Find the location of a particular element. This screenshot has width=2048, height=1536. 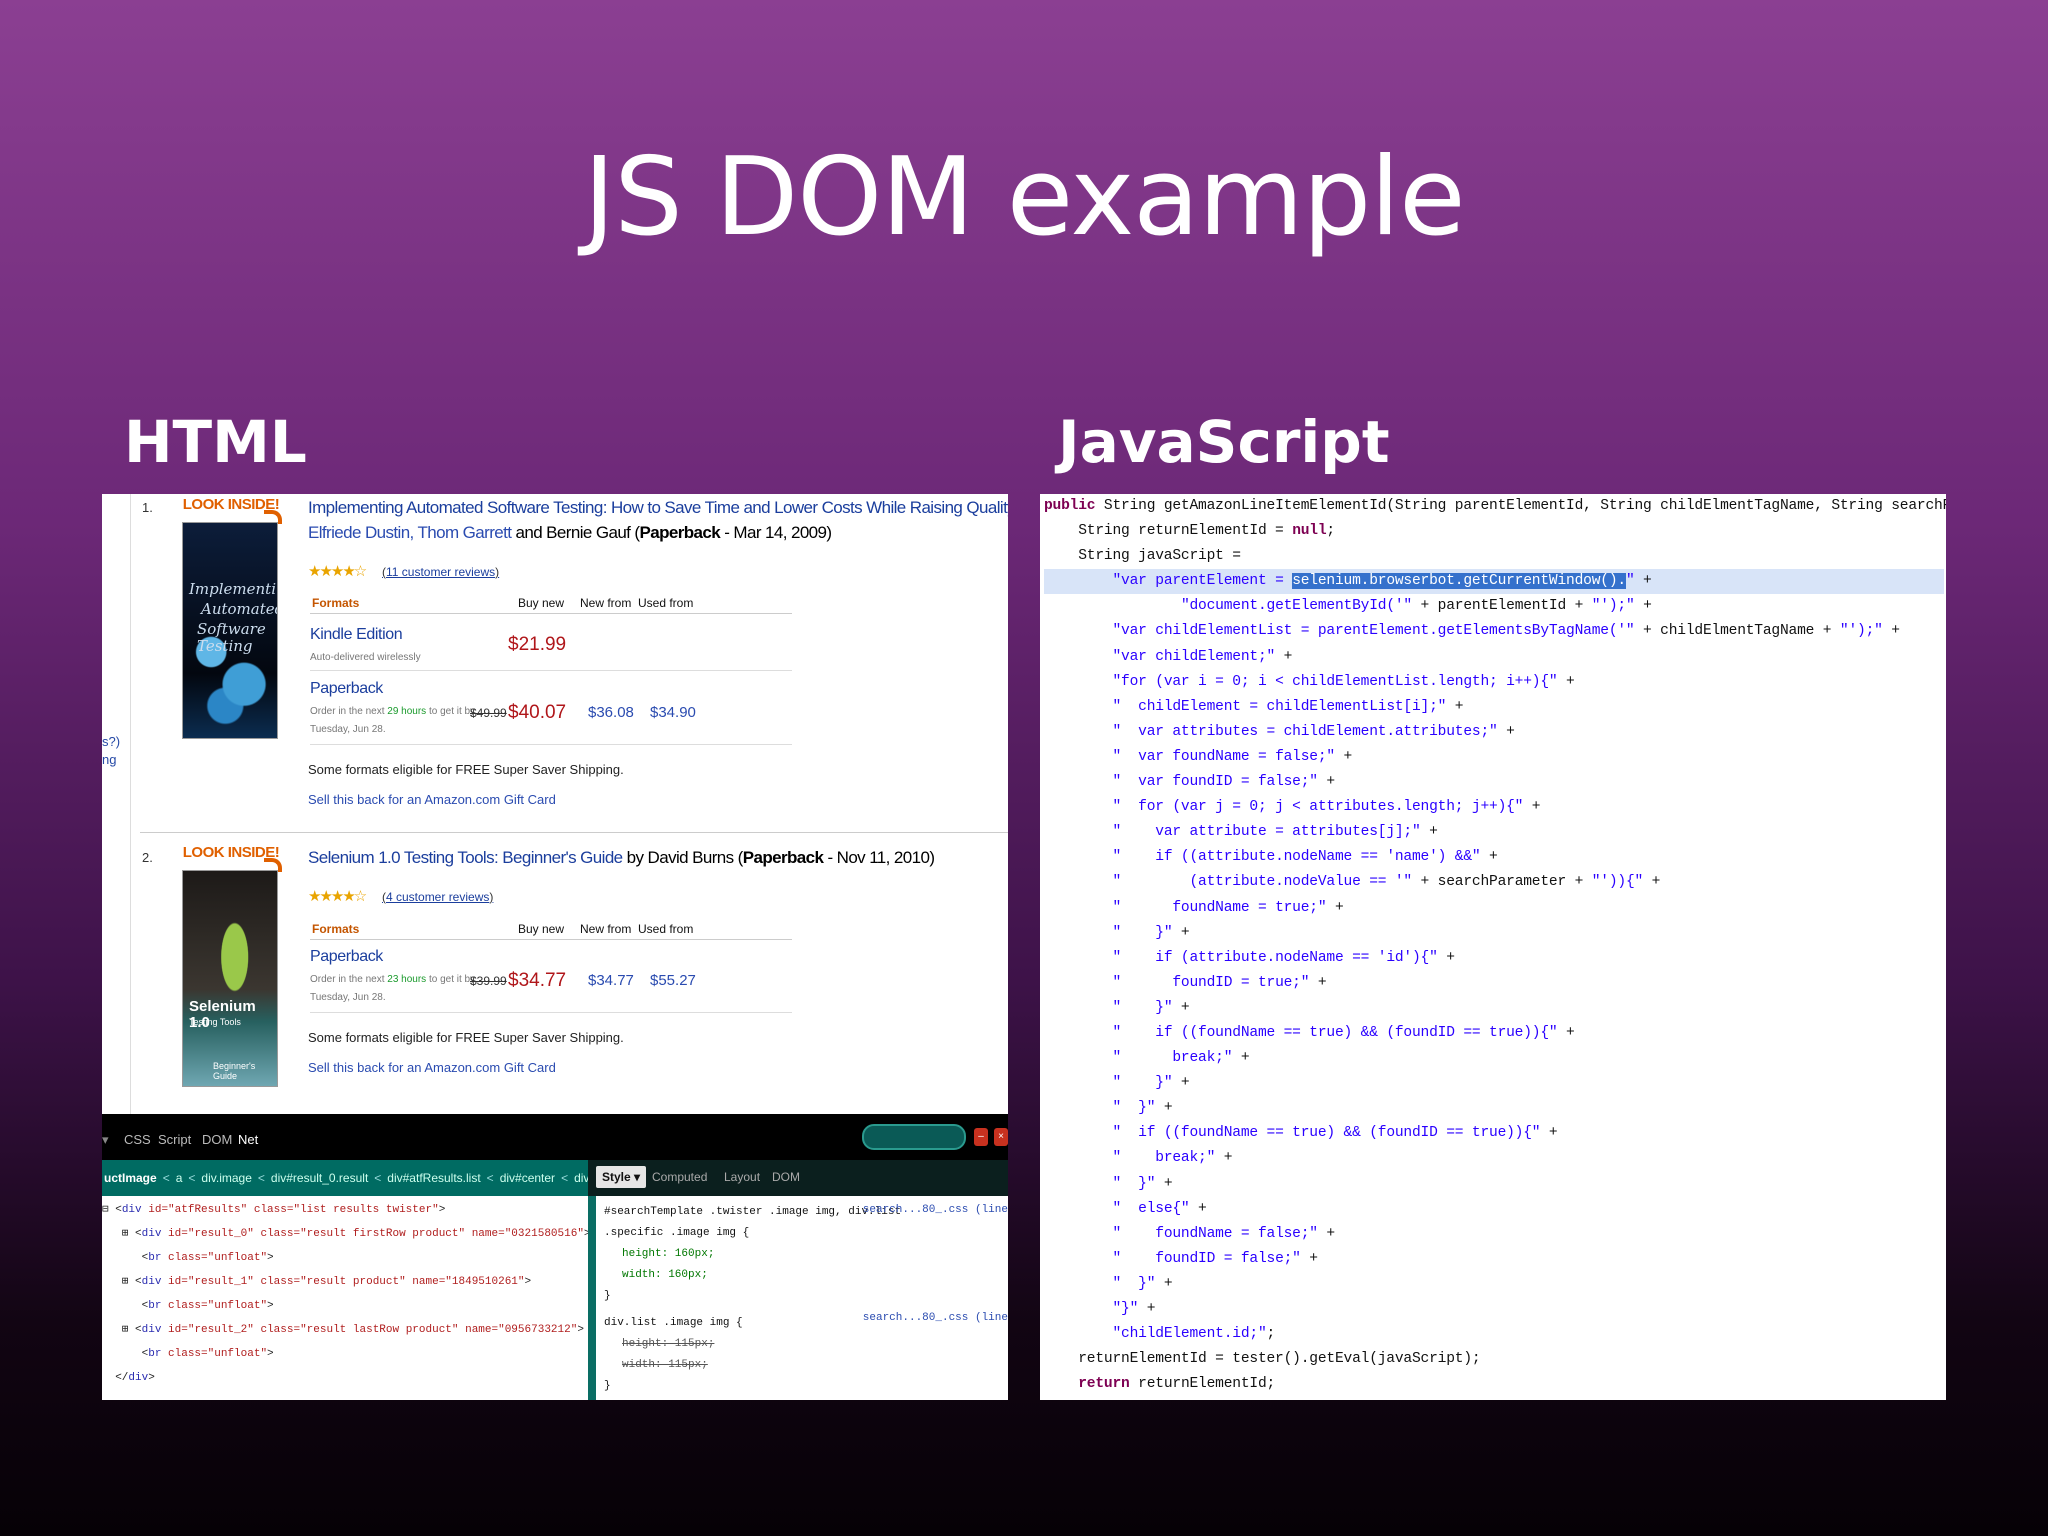

css-property: width: 160px; is located at coordinates (806, 1275).